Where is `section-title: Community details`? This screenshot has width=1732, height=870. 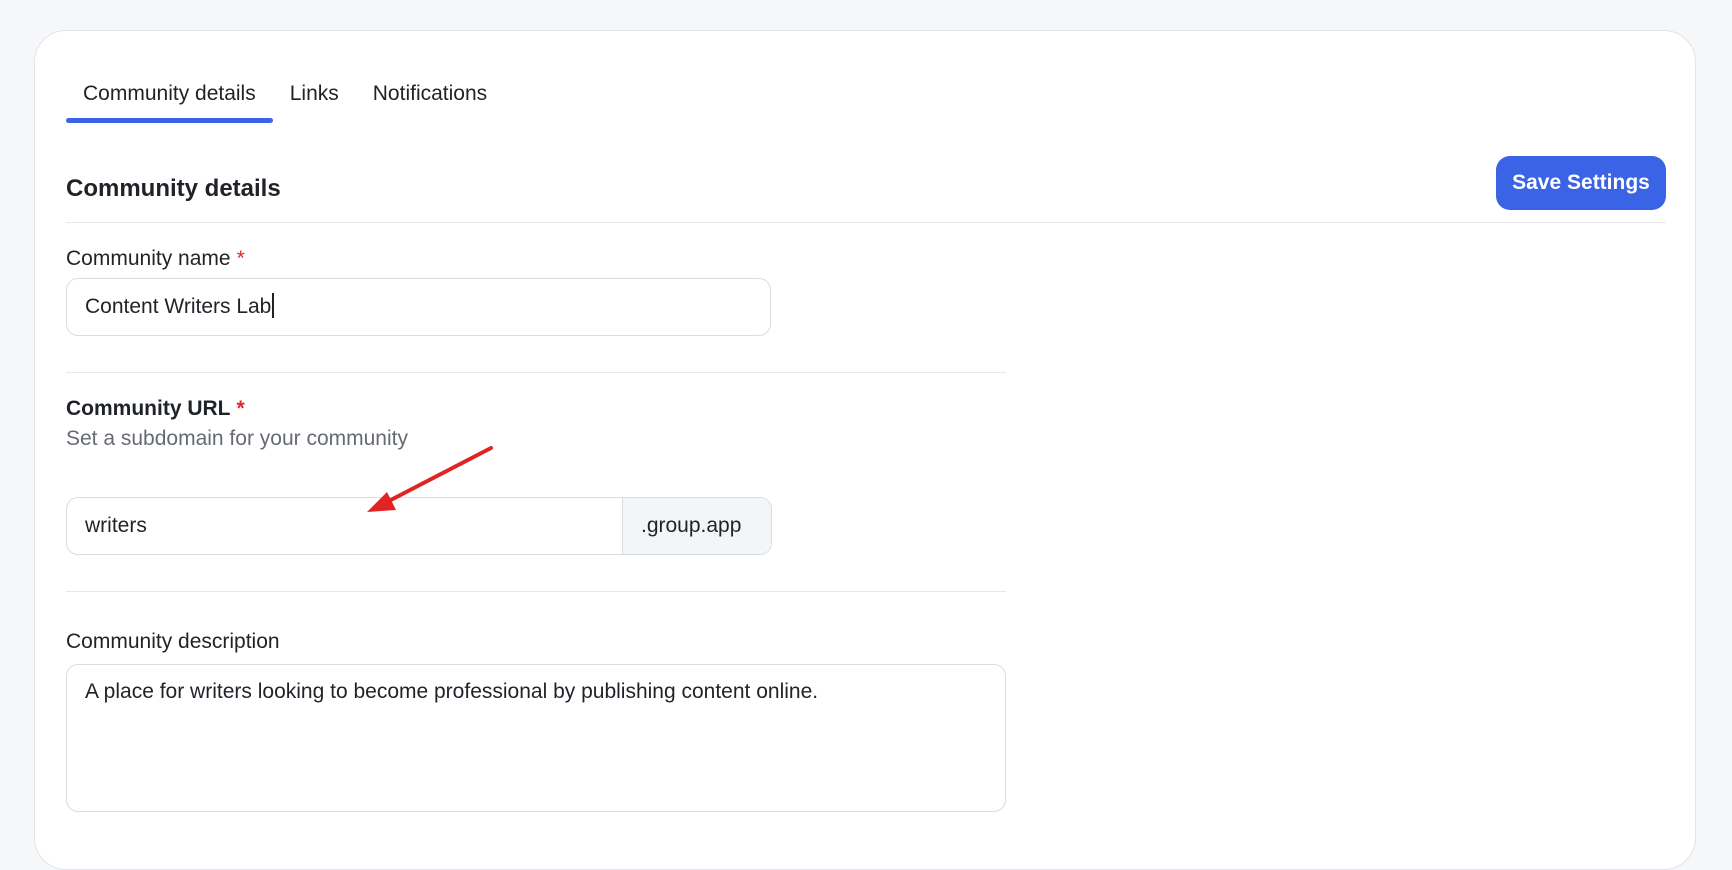
section-title: Community details is located at coordinates (173, 188).